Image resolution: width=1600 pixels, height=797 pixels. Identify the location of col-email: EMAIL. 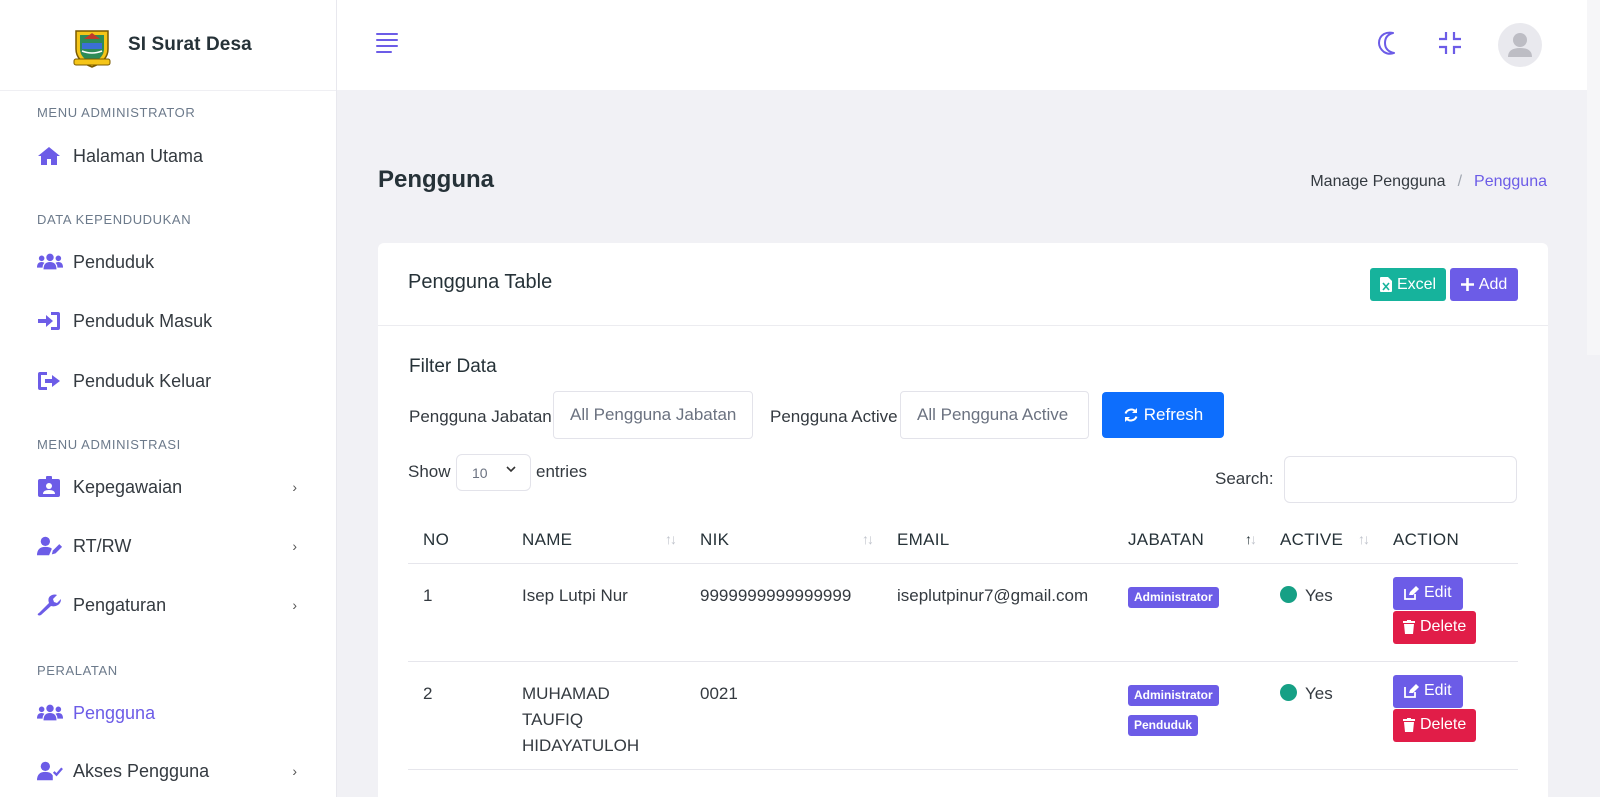
(997, 540).